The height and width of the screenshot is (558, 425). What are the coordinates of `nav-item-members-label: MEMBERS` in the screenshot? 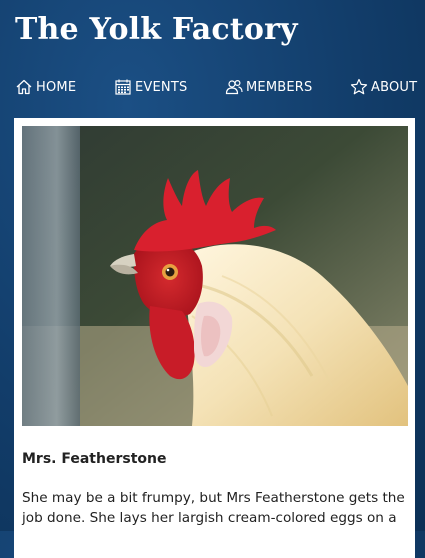 It's located at (279, 87).